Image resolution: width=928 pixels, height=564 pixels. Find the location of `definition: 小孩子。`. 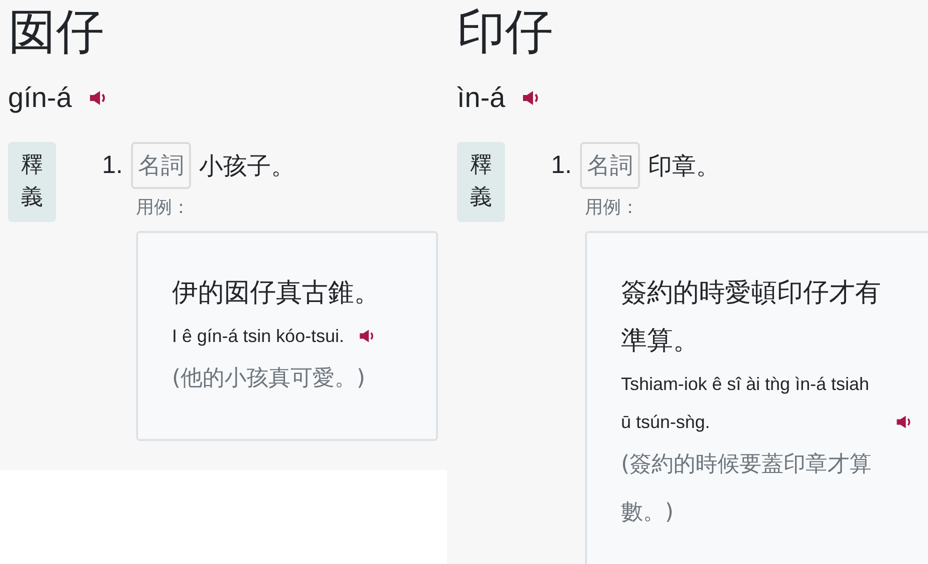

definition: 小孩子。 is located at coordinates (246, 166).